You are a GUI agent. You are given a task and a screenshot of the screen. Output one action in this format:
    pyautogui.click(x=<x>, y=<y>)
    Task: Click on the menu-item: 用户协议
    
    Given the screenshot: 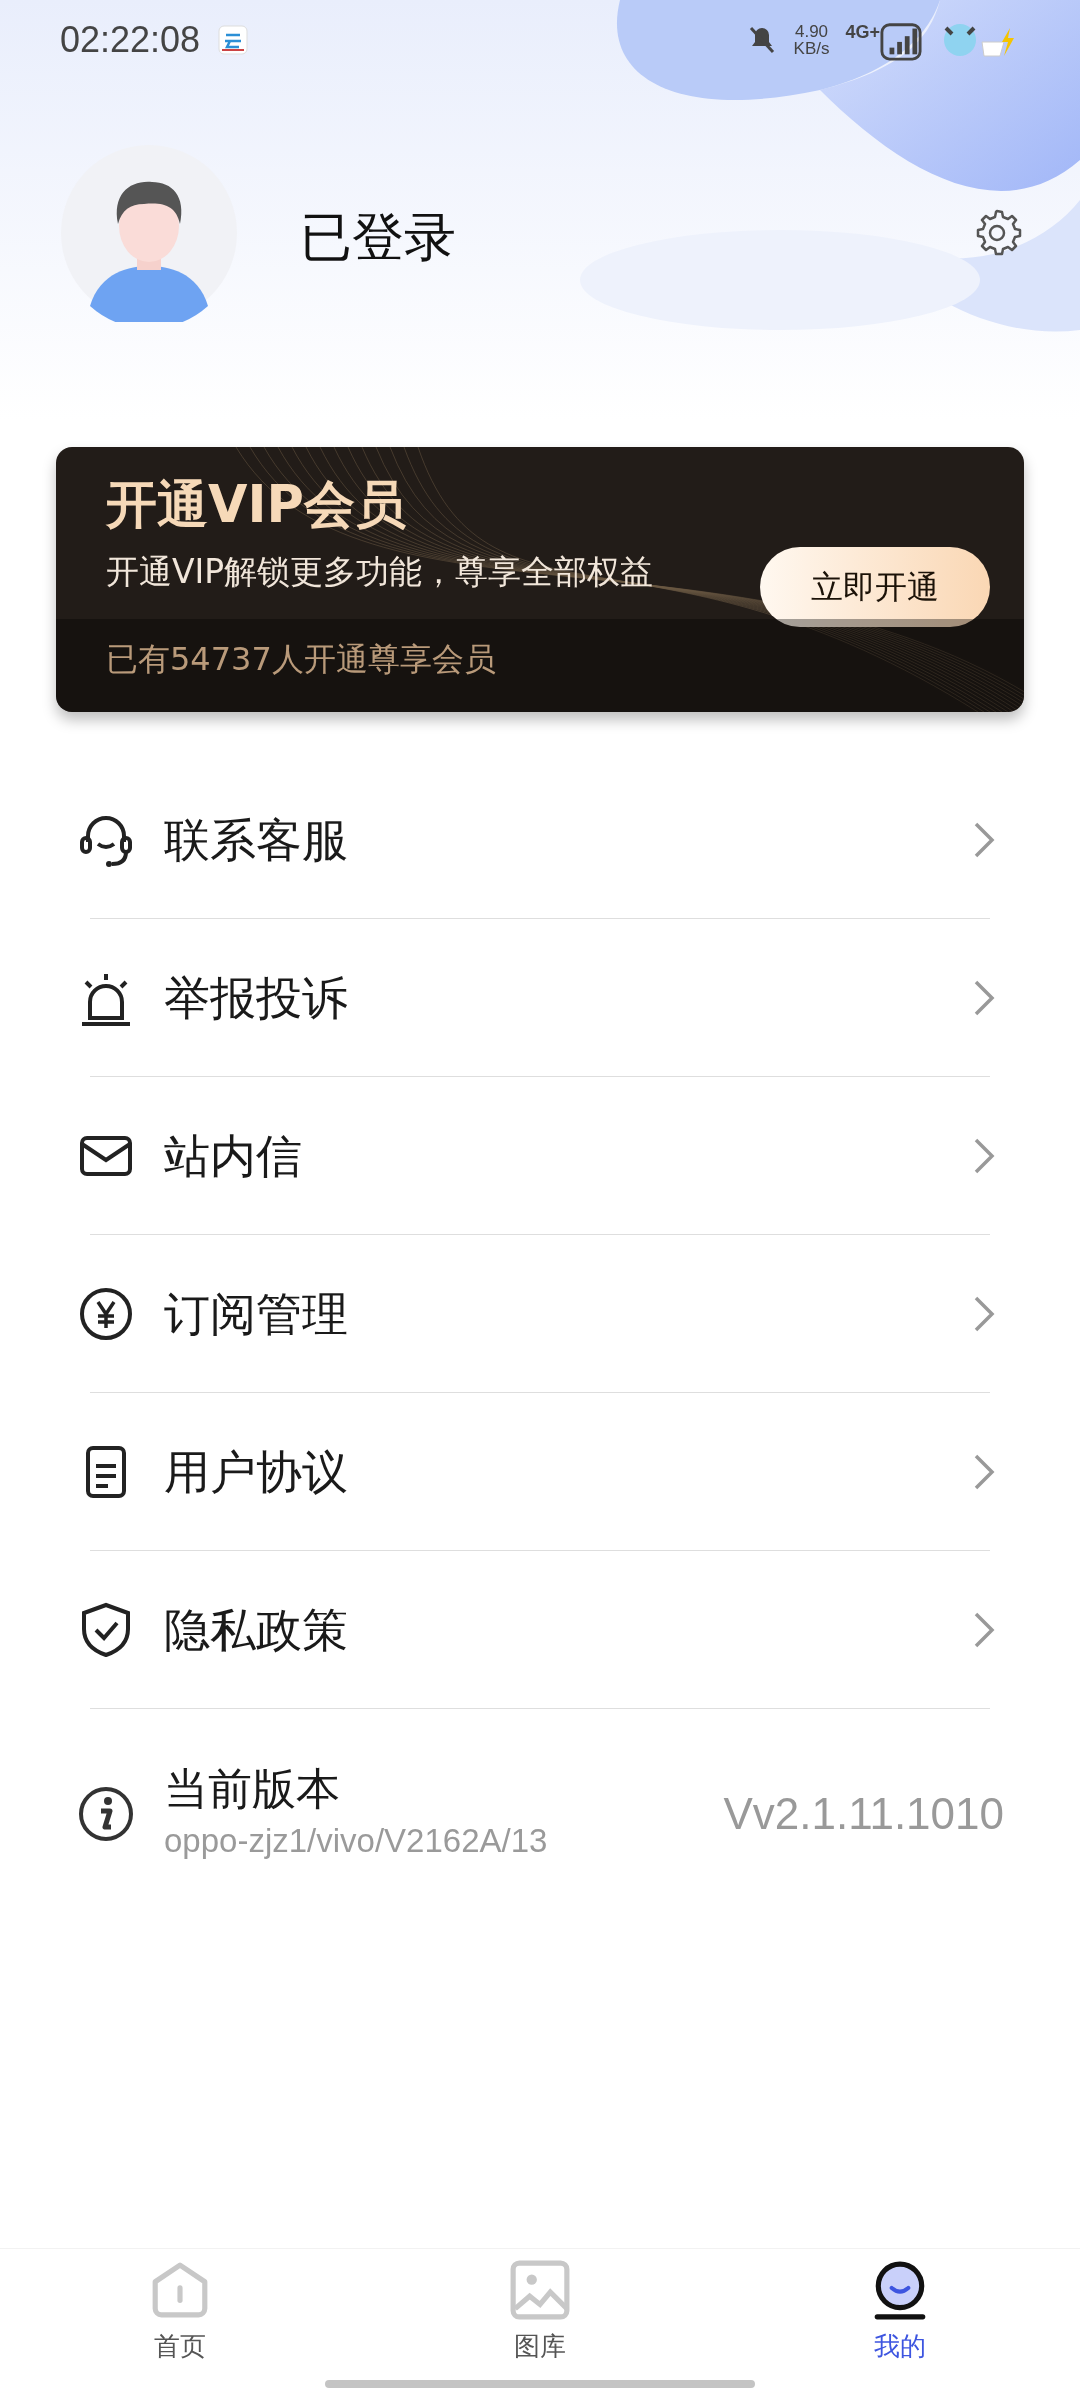 What is the action you would take?
    pyautogui.click(x=540, y=1472)
    